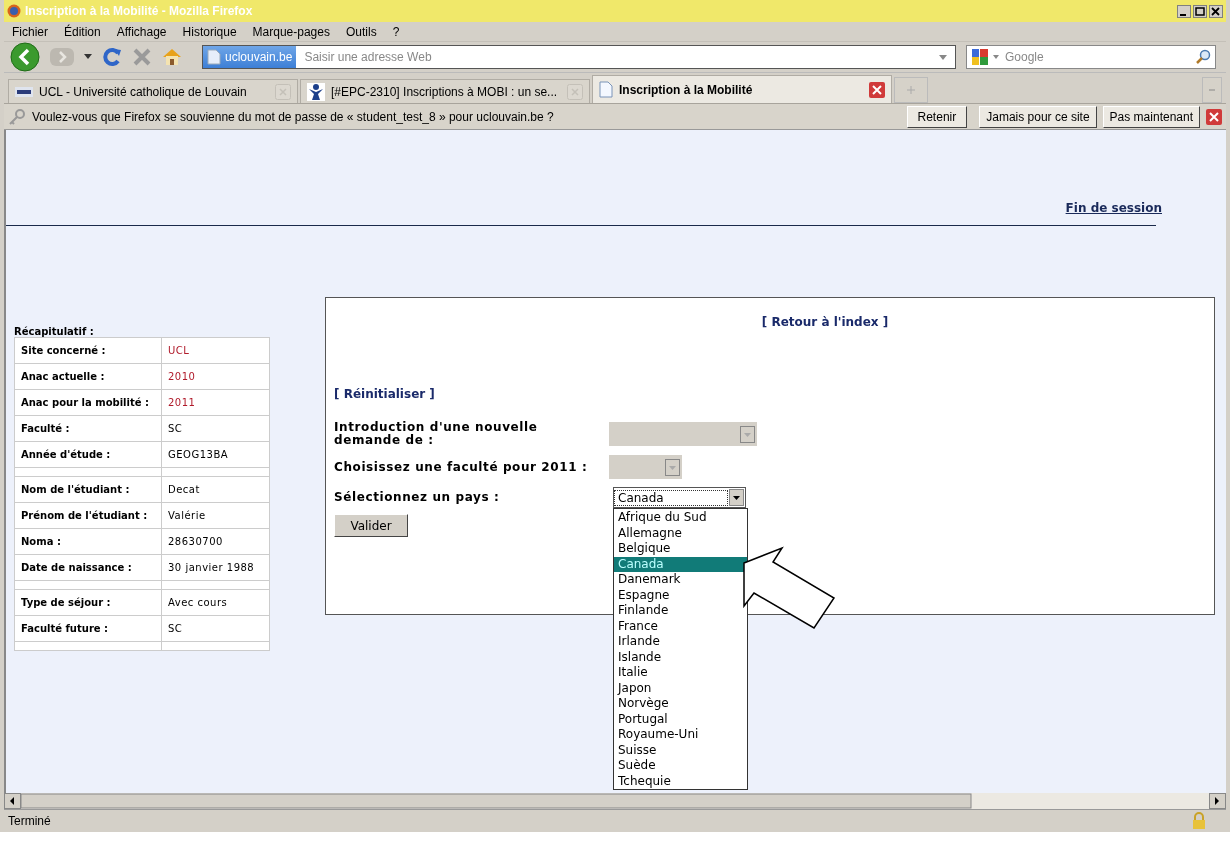 The image size is (1230, 855). Describe the element at coordinates (680, 533) in the screenshot. I see `dropdown-option: Allemagne` at that location.